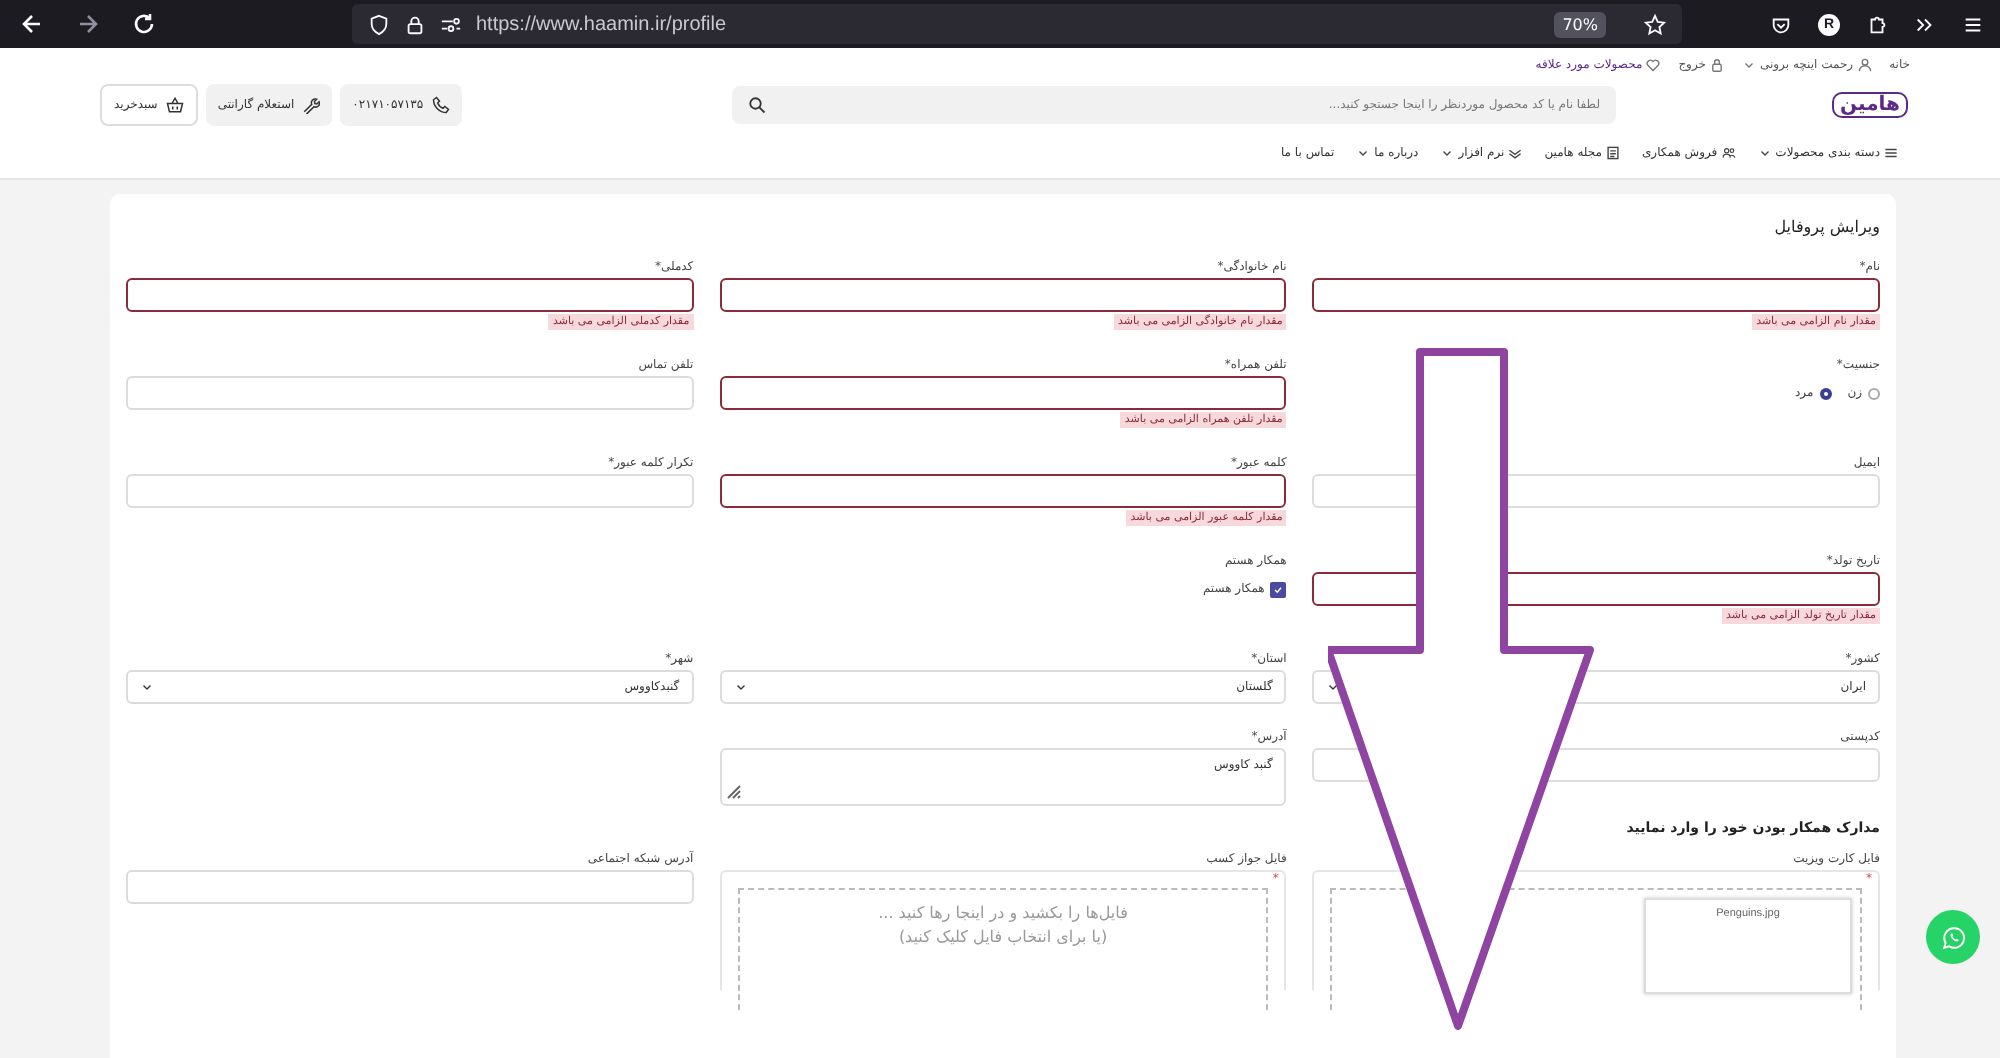 The width and height of the screenshot is (2000, 1058). Describe the element at coordinates (1864, 64) in the screenshot. I see `user-icon` at that location.